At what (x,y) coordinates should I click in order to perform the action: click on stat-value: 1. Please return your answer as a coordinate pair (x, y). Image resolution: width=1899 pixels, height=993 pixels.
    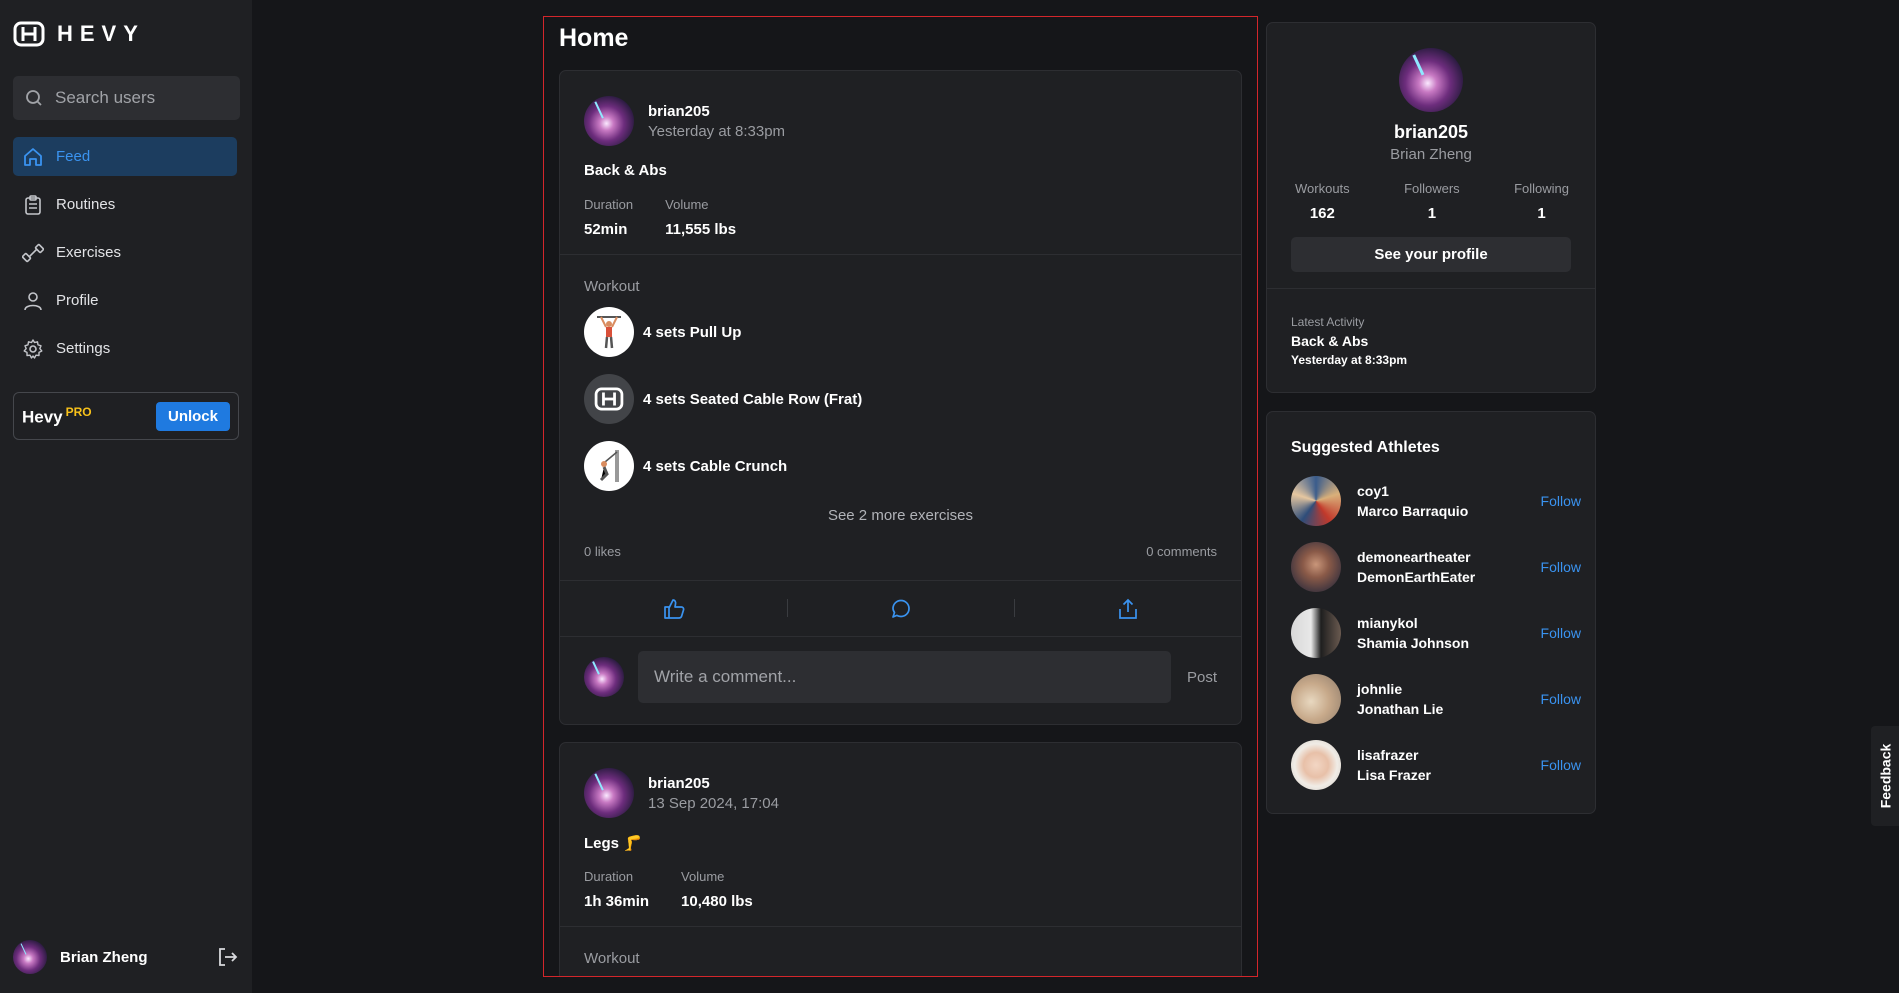
    Looking at the image, I should click on (1432, 213).